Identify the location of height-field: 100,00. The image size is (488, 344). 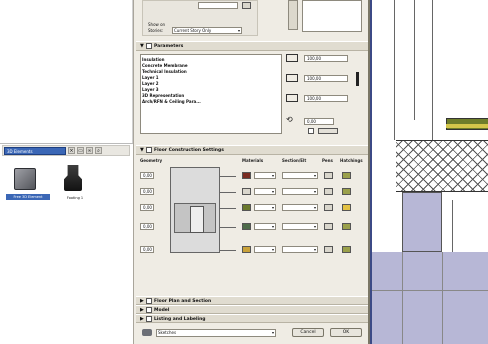
(326, 98).